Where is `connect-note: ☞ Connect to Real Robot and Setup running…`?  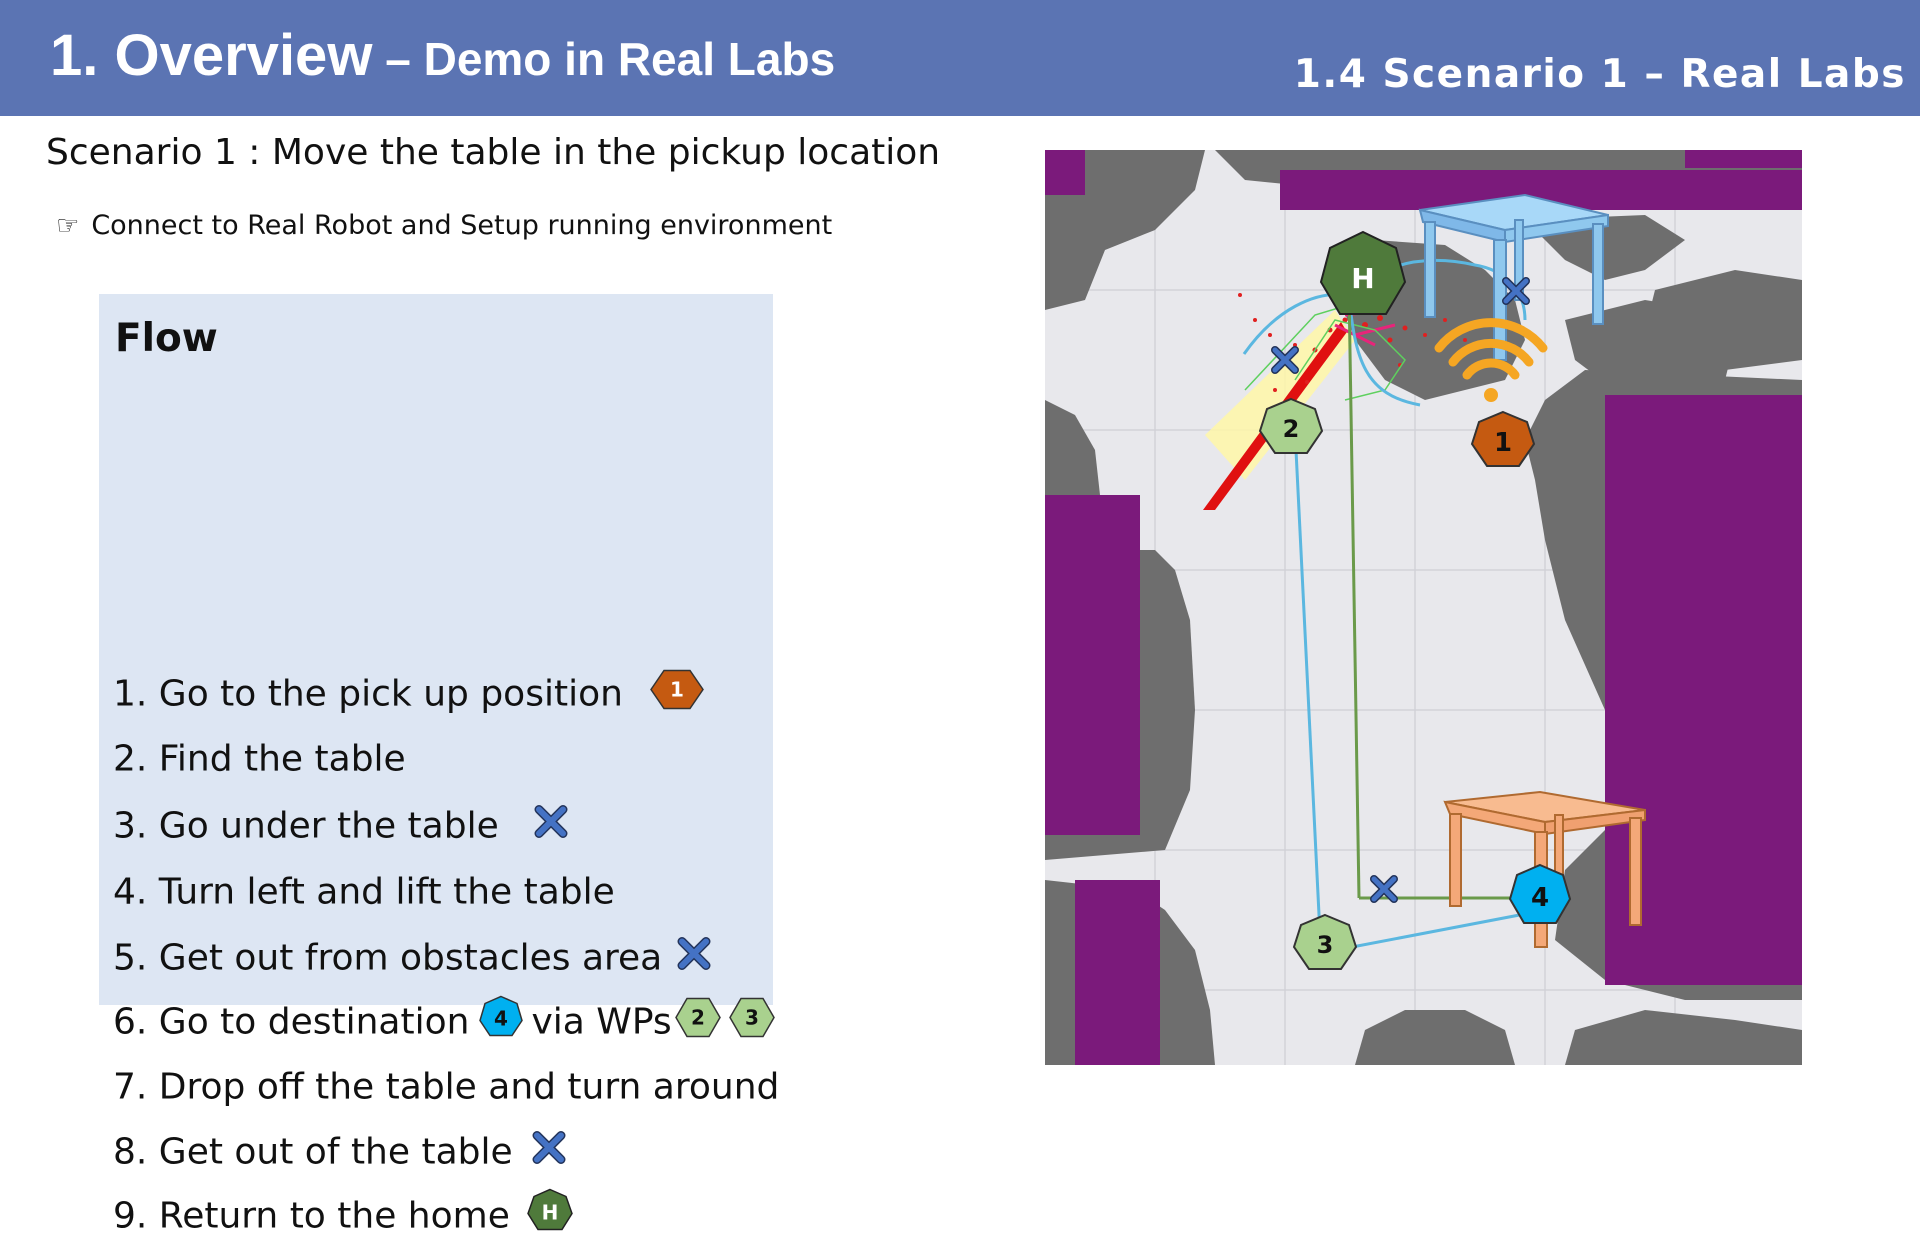 connect-note: ☞ Connect to Real Robot and Setup running… is located at coordinates (444, 225).